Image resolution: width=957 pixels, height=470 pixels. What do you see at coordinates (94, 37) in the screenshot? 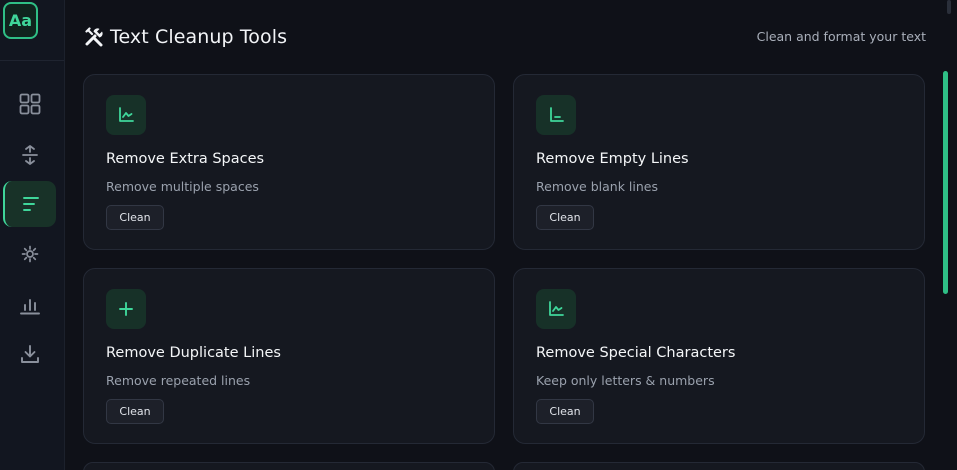
I see `tools-icon` at bounding box center [94, 37].